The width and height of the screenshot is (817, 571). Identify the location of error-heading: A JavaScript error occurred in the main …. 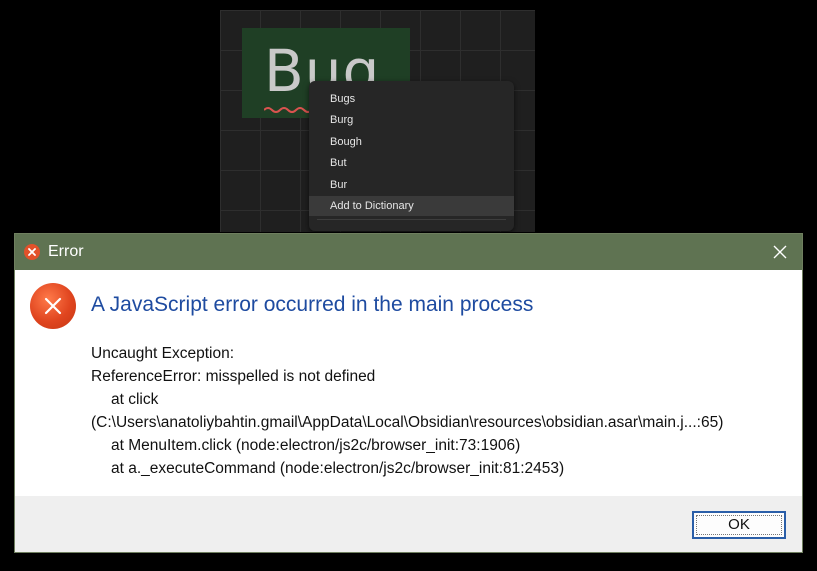
(312, 304).